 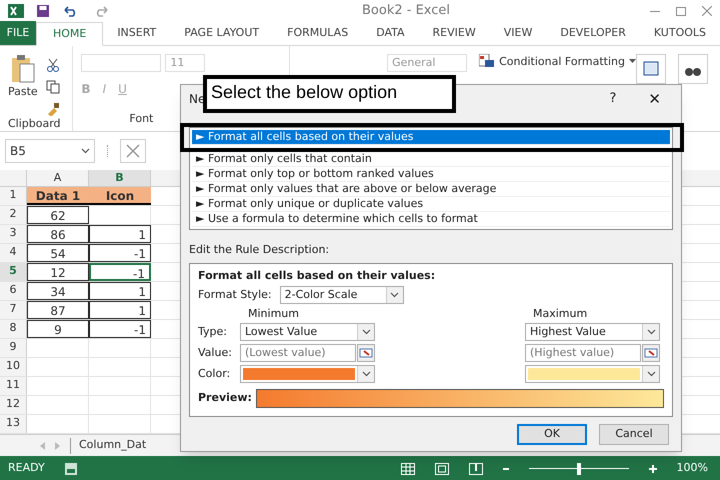 What do you see at coordinates (681, 11) in the screenshot?
I see `maximize-icon` at bounding box center [681, 11].